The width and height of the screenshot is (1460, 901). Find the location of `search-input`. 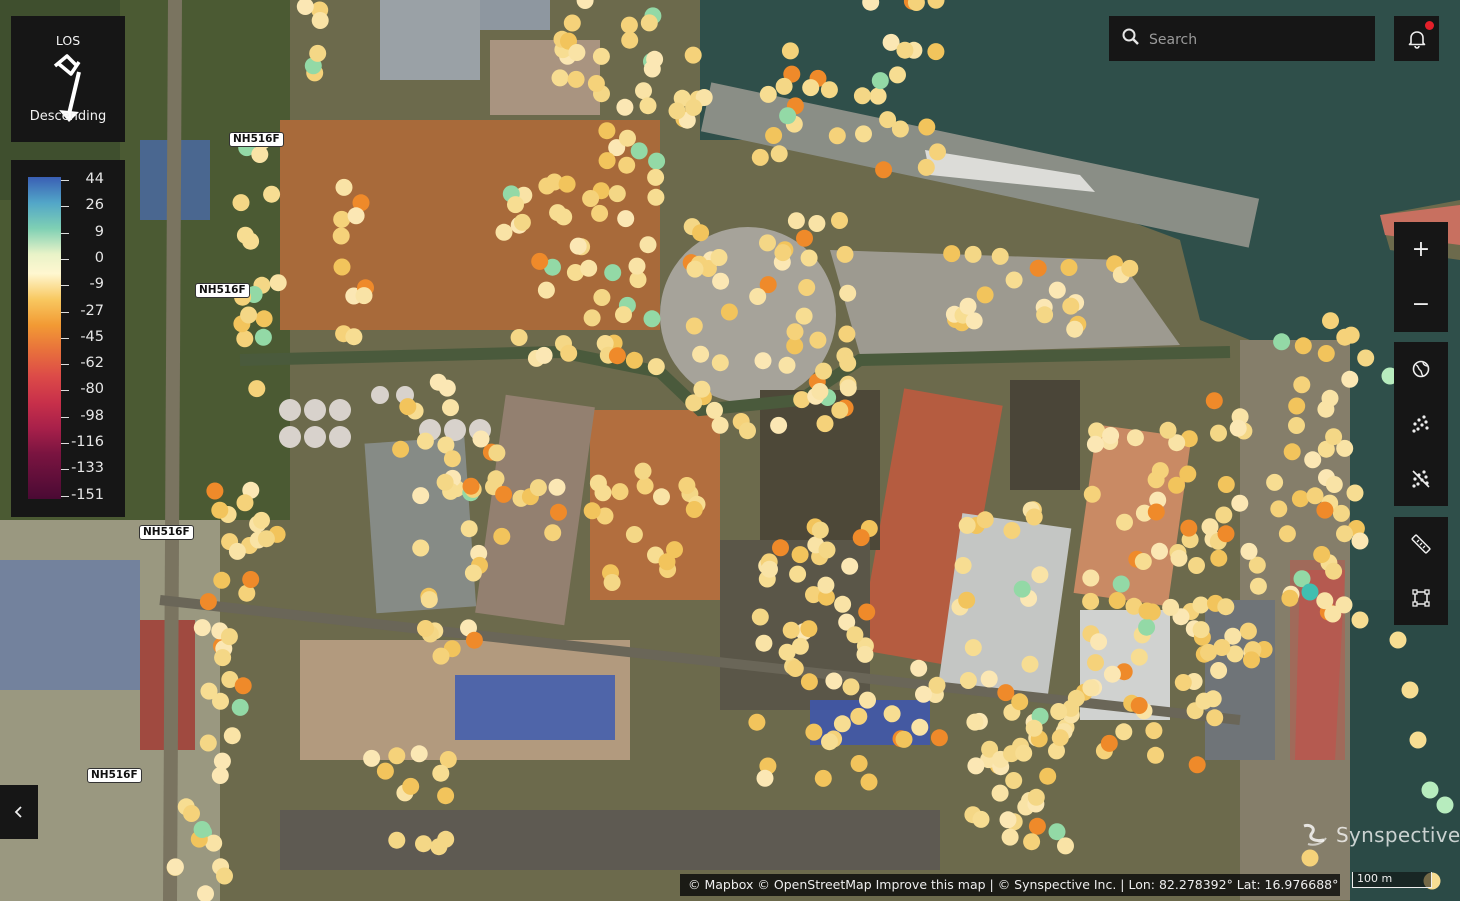

search-input is located at coordinates (1259, 39).